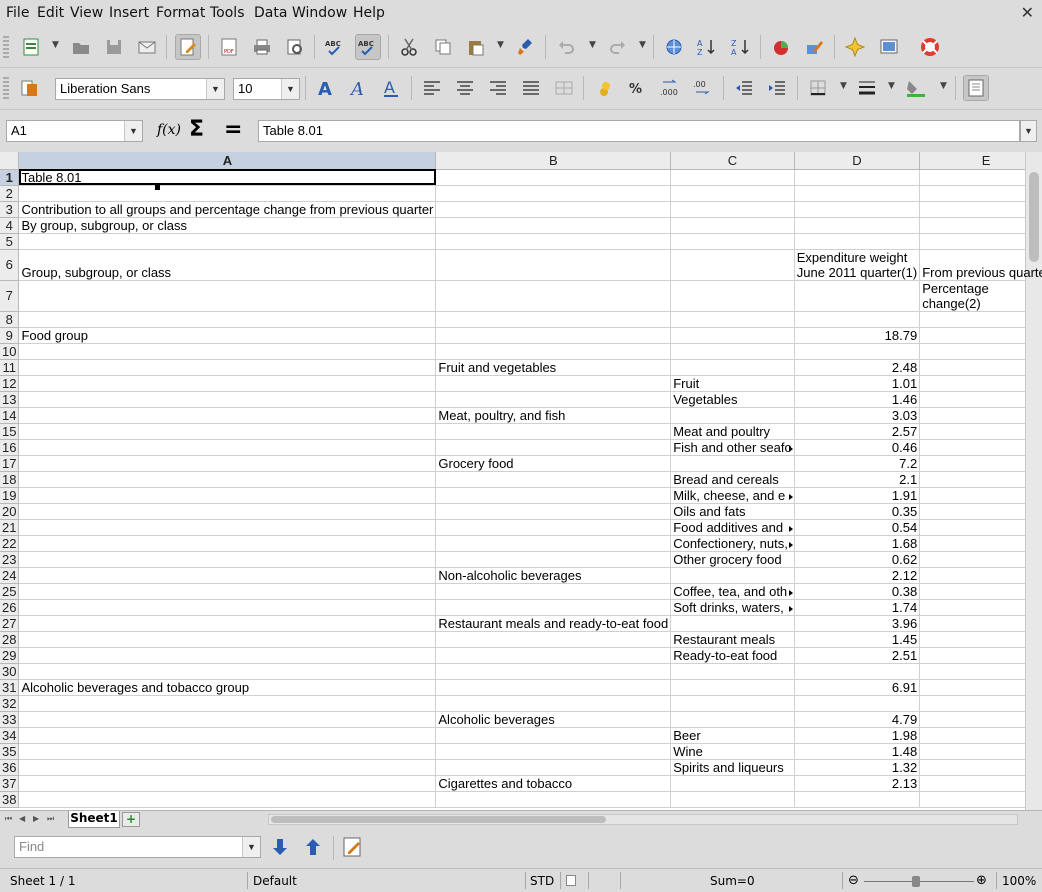  I want to click on undo-dropdown-icon: ▼, so click(592, 45).